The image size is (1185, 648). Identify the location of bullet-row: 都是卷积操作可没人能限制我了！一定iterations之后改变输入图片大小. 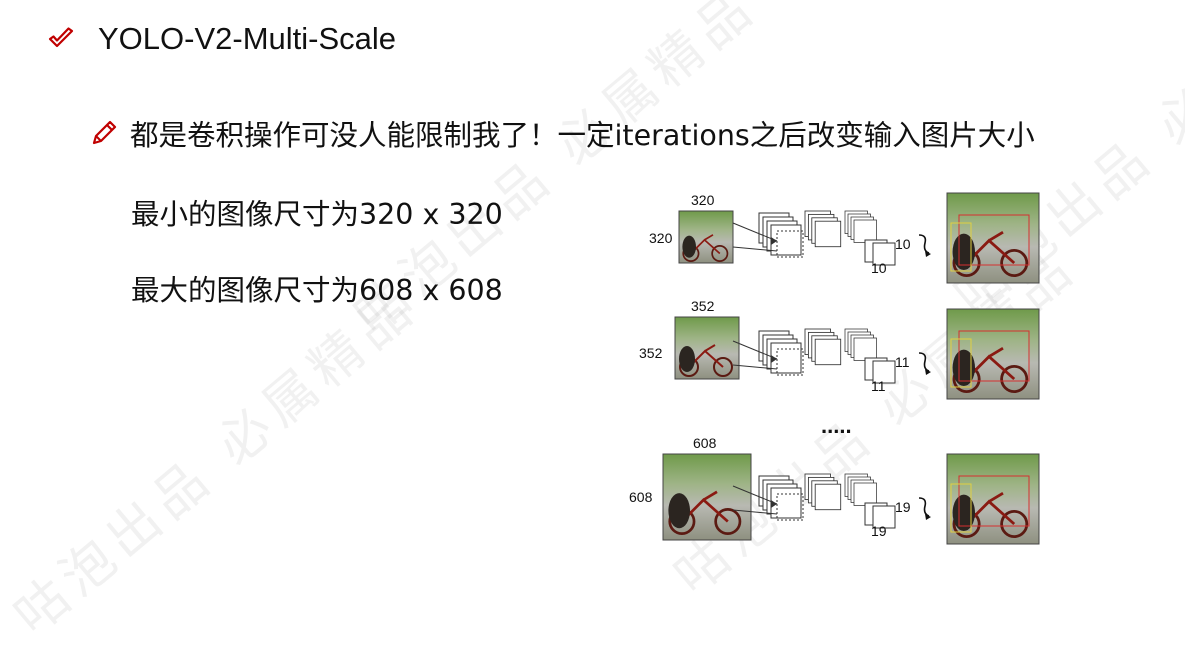
(561, 133).